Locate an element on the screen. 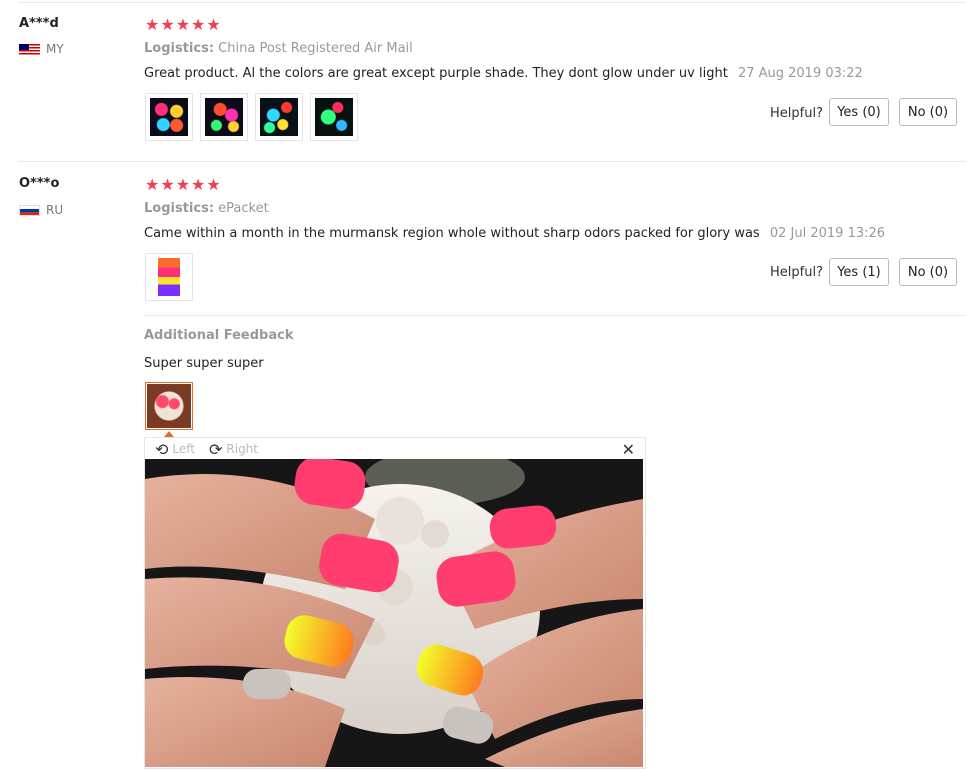 This screenshot has width=974, height=769. additional-photo-thumb is located at coordinates (169, 406).